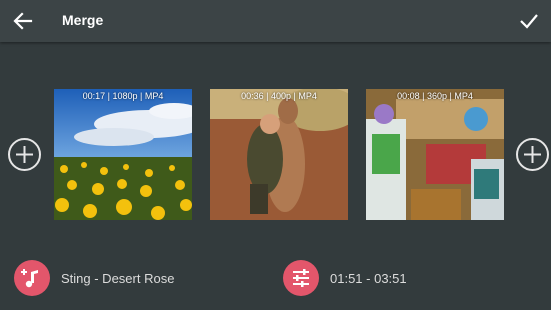  Describe the element at coordinates (275, 21) in the screenshot. I see `top-app-bar: Merge` at that location.